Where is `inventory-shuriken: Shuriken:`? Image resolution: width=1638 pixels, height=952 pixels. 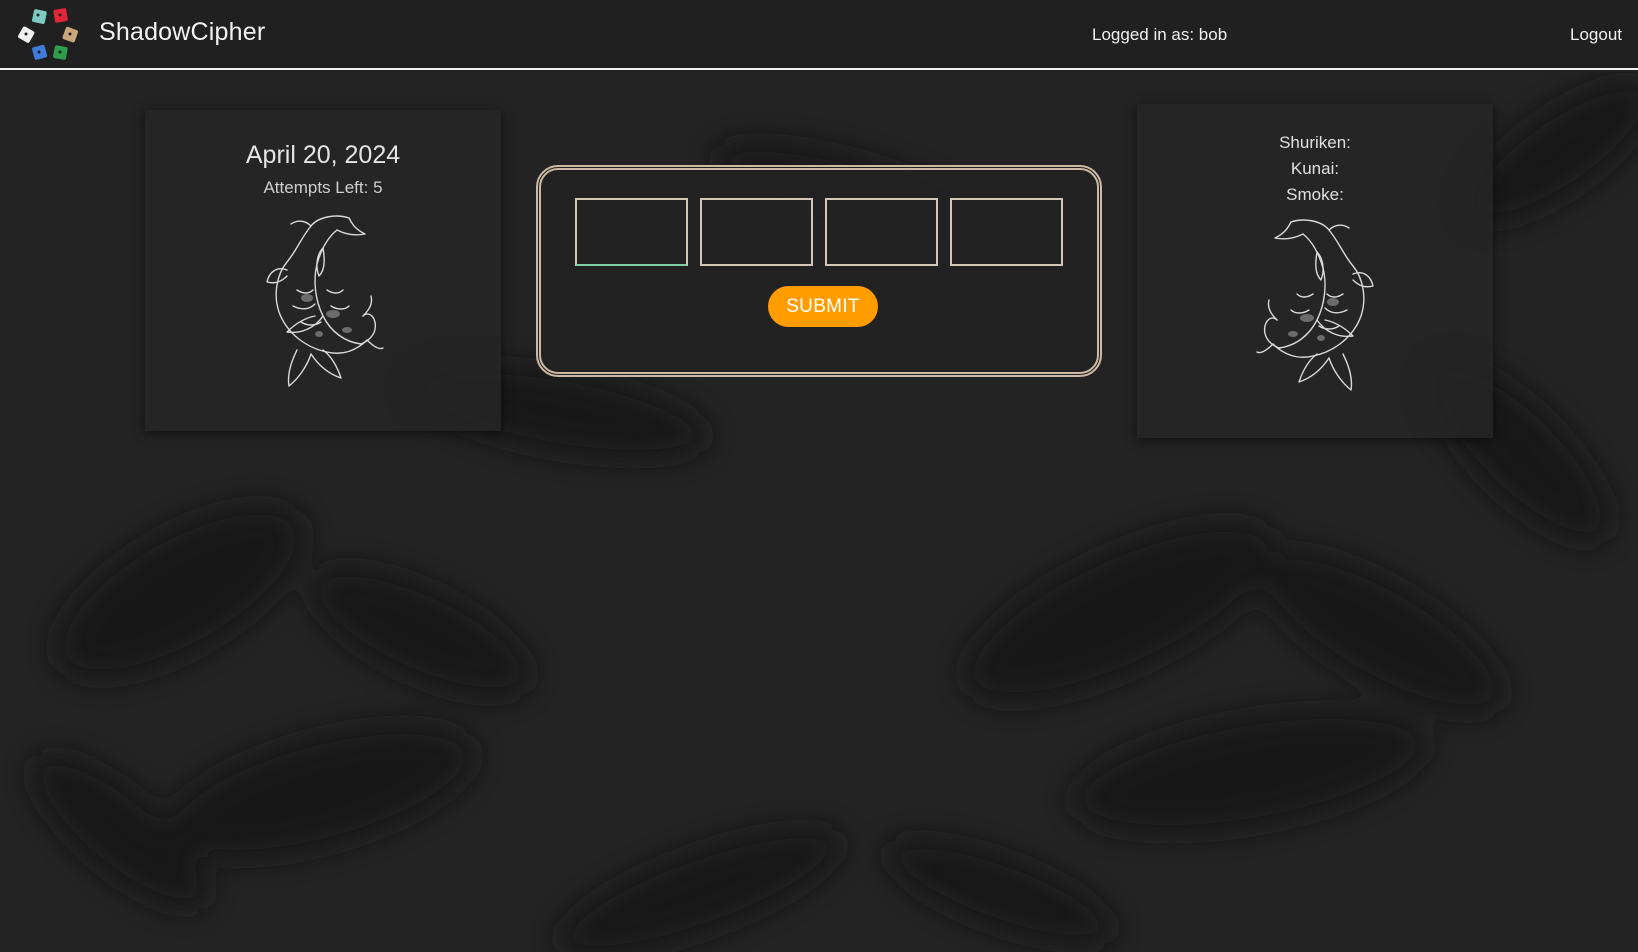
inventory-shuriken: Shuriken: is located at coordinates (1315, 142).